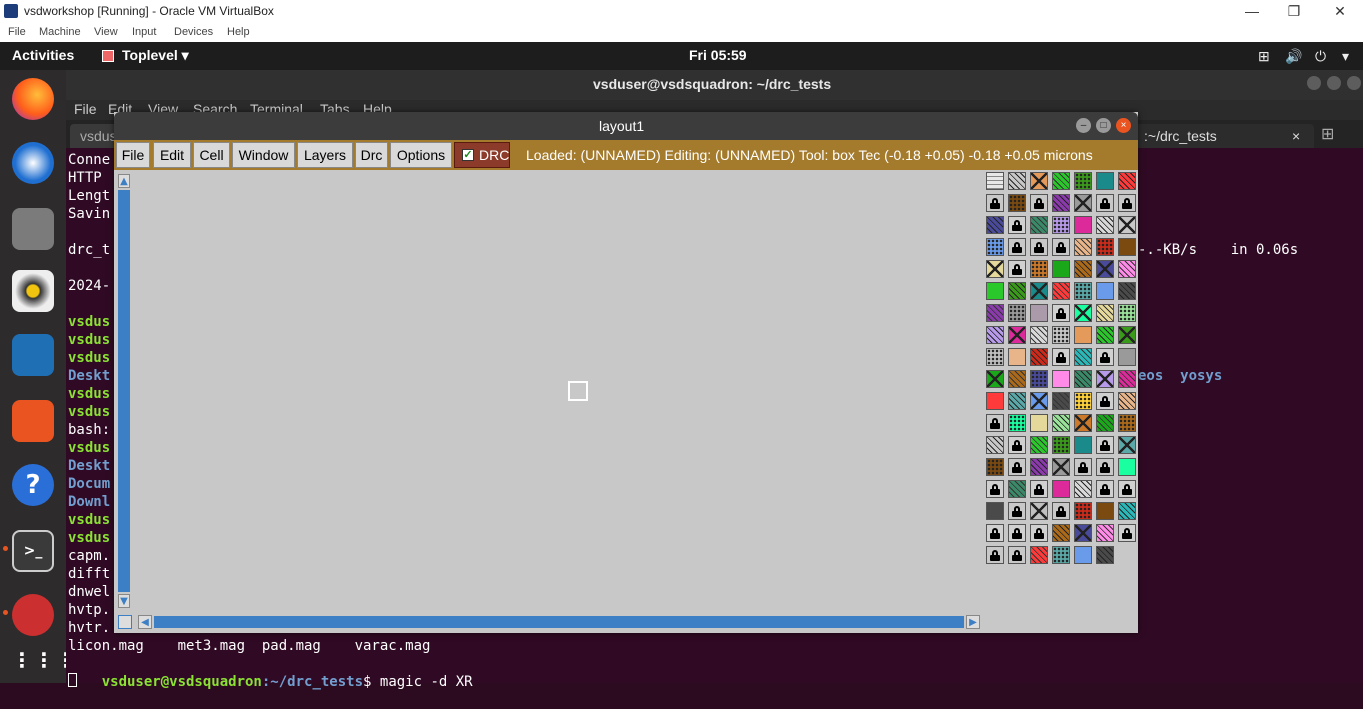  I want to click on volume-icon: 🔊, so click(1293, 56).